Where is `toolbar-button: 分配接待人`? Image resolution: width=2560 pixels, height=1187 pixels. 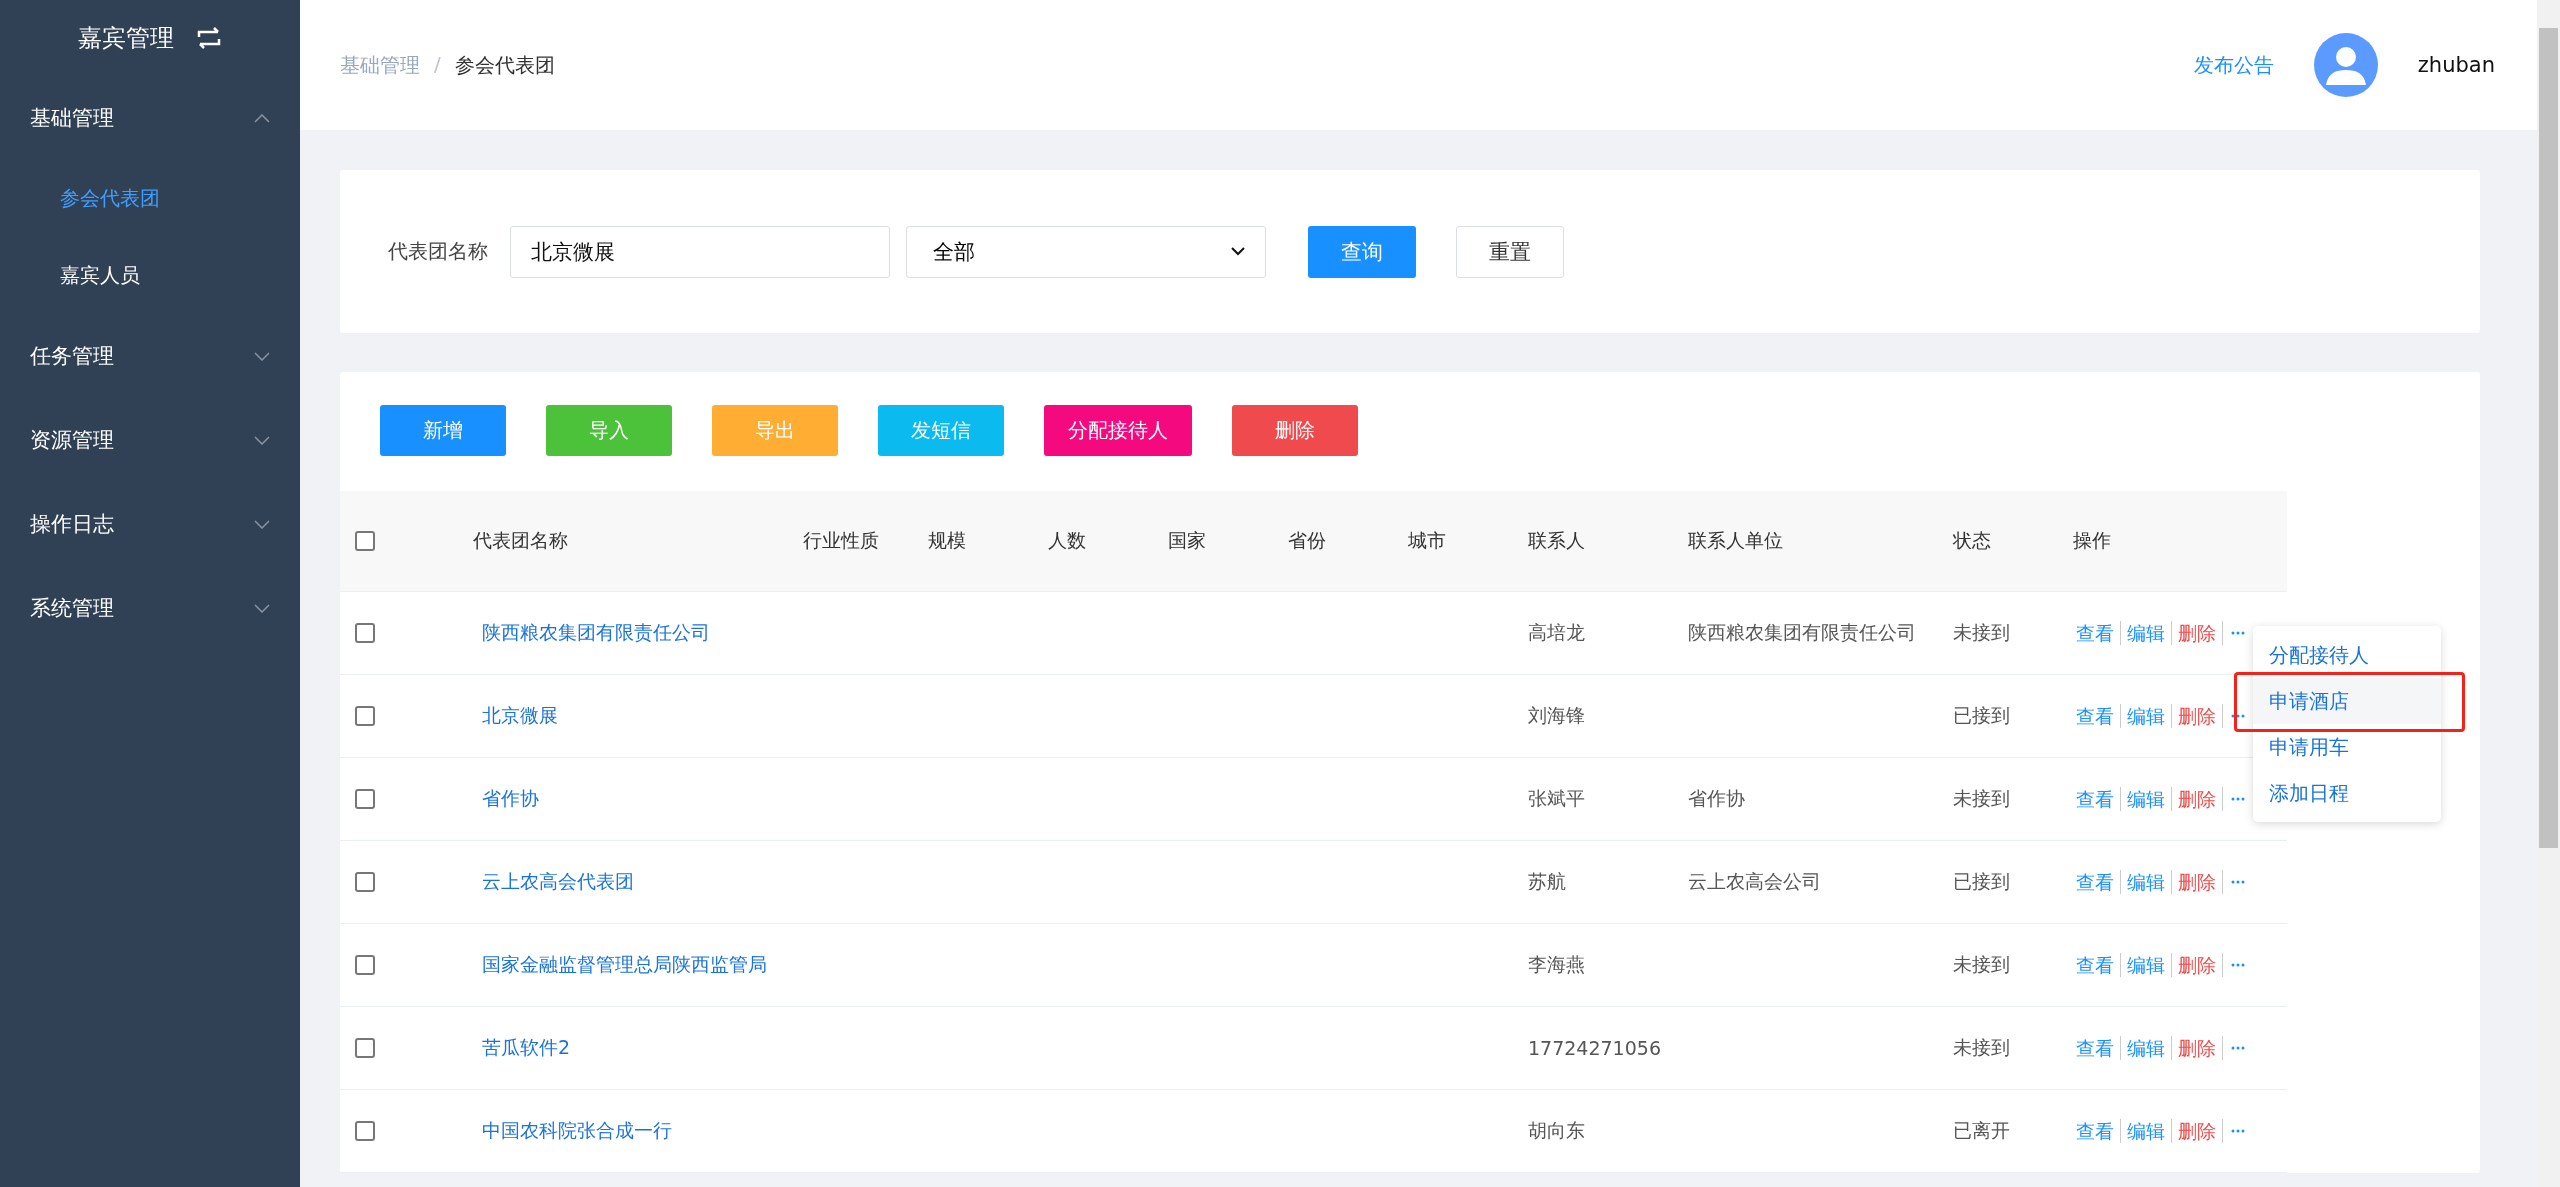 toolbar-button: 分配接待人 is located at coordinates (1118, 430).